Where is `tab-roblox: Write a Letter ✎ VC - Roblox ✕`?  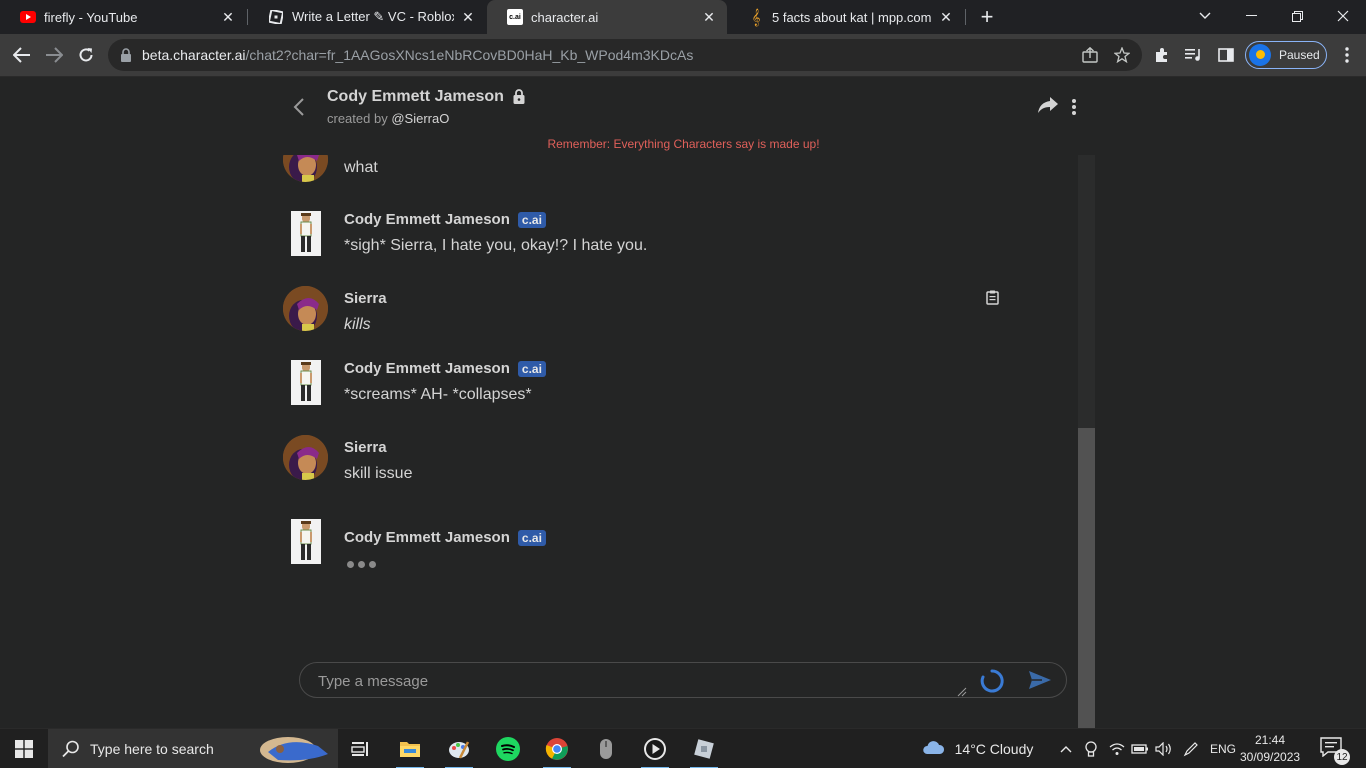 tab-roblox: Write a Letter ✎ VC - Roblox ✕ is located at coordinates (367, 17).